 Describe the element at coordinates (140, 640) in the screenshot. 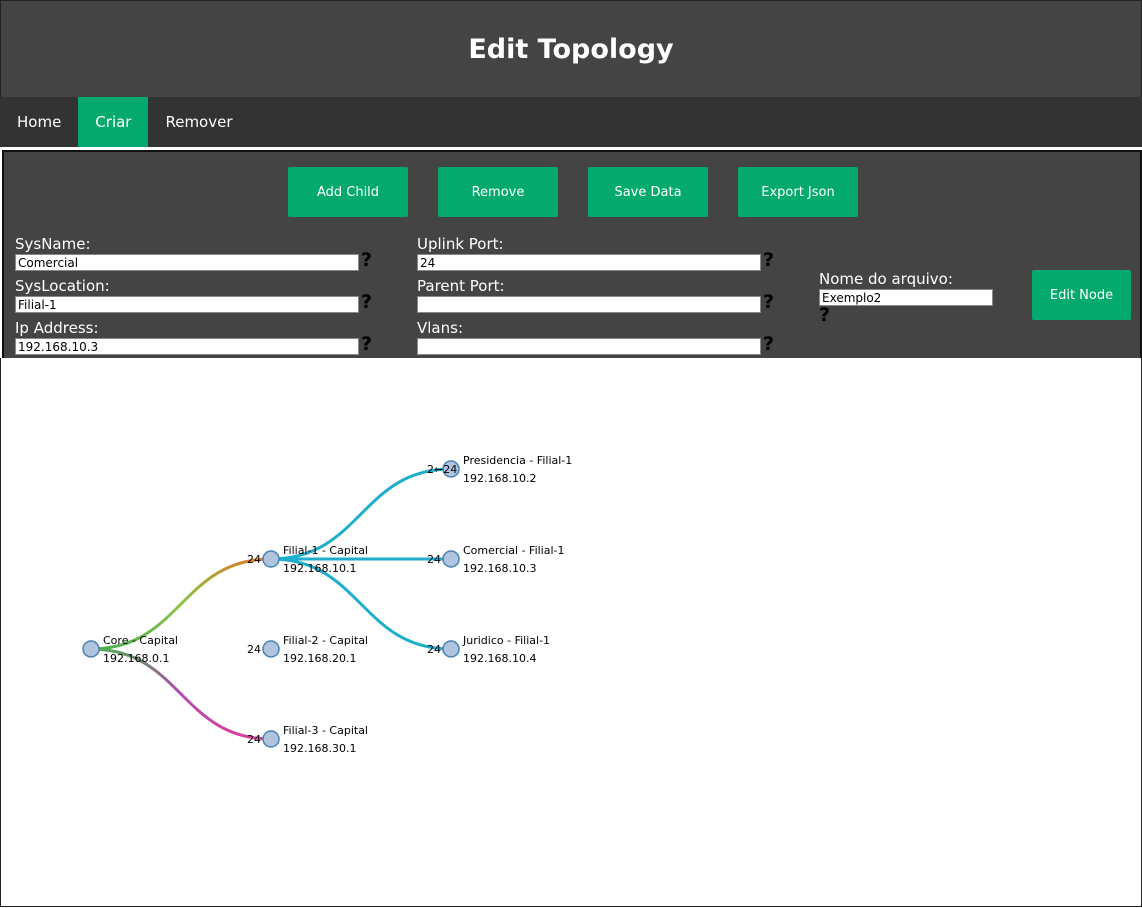

I see `node-core-name: Core - Capital` at that location.